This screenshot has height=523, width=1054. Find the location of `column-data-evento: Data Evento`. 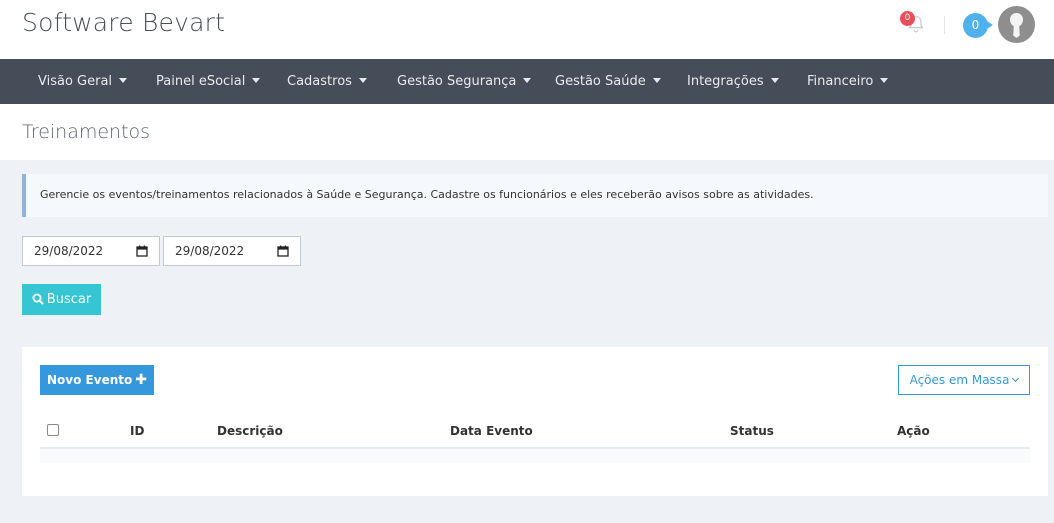

column-data-evento: Data Evento is located at coordinates (491, 431).